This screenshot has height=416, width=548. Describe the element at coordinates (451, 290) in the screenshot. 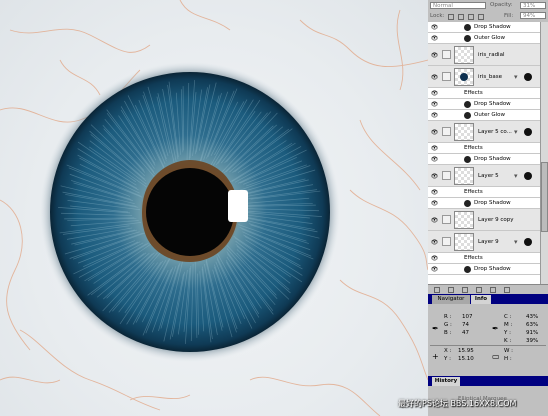

I see `add-mask-icon` at that location.